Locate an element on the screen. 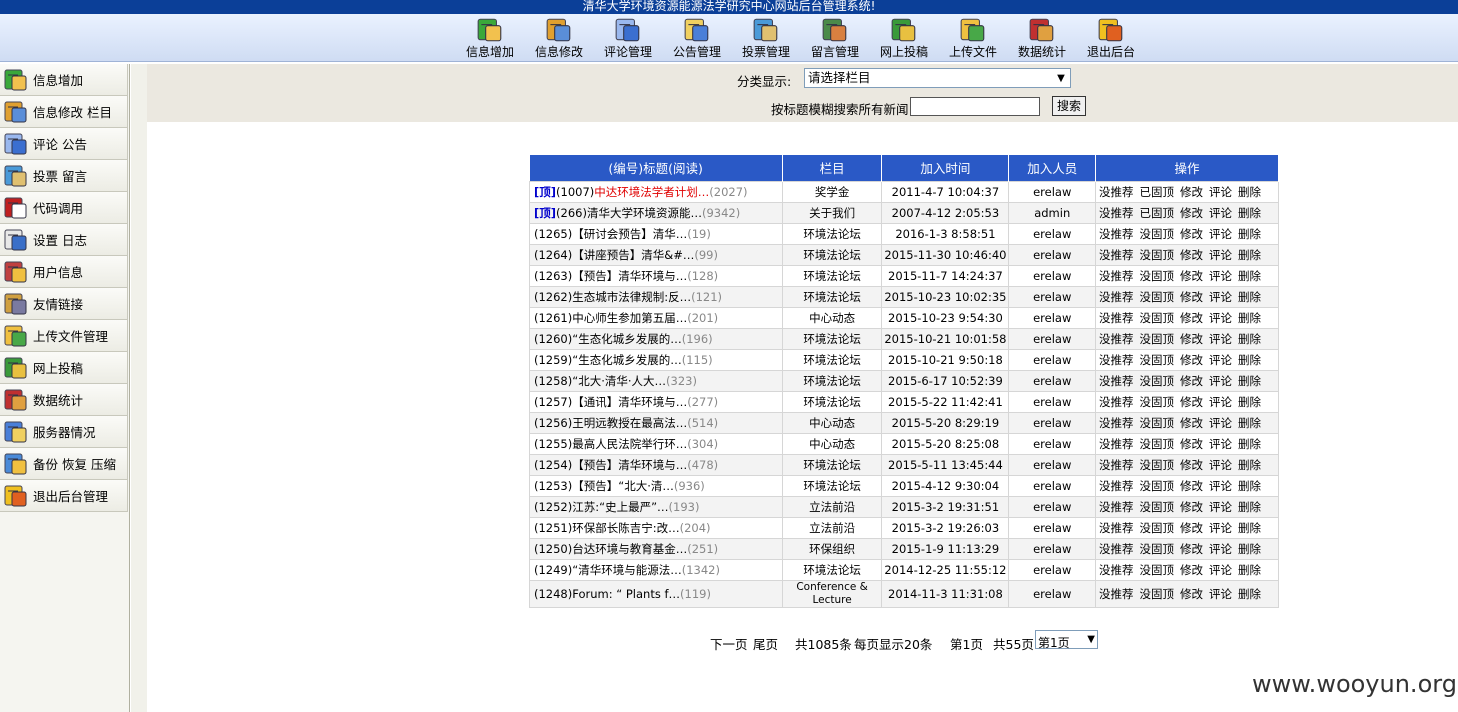  sidebar-item-13: 退出后台管理 is located at coordinates (64, 496).